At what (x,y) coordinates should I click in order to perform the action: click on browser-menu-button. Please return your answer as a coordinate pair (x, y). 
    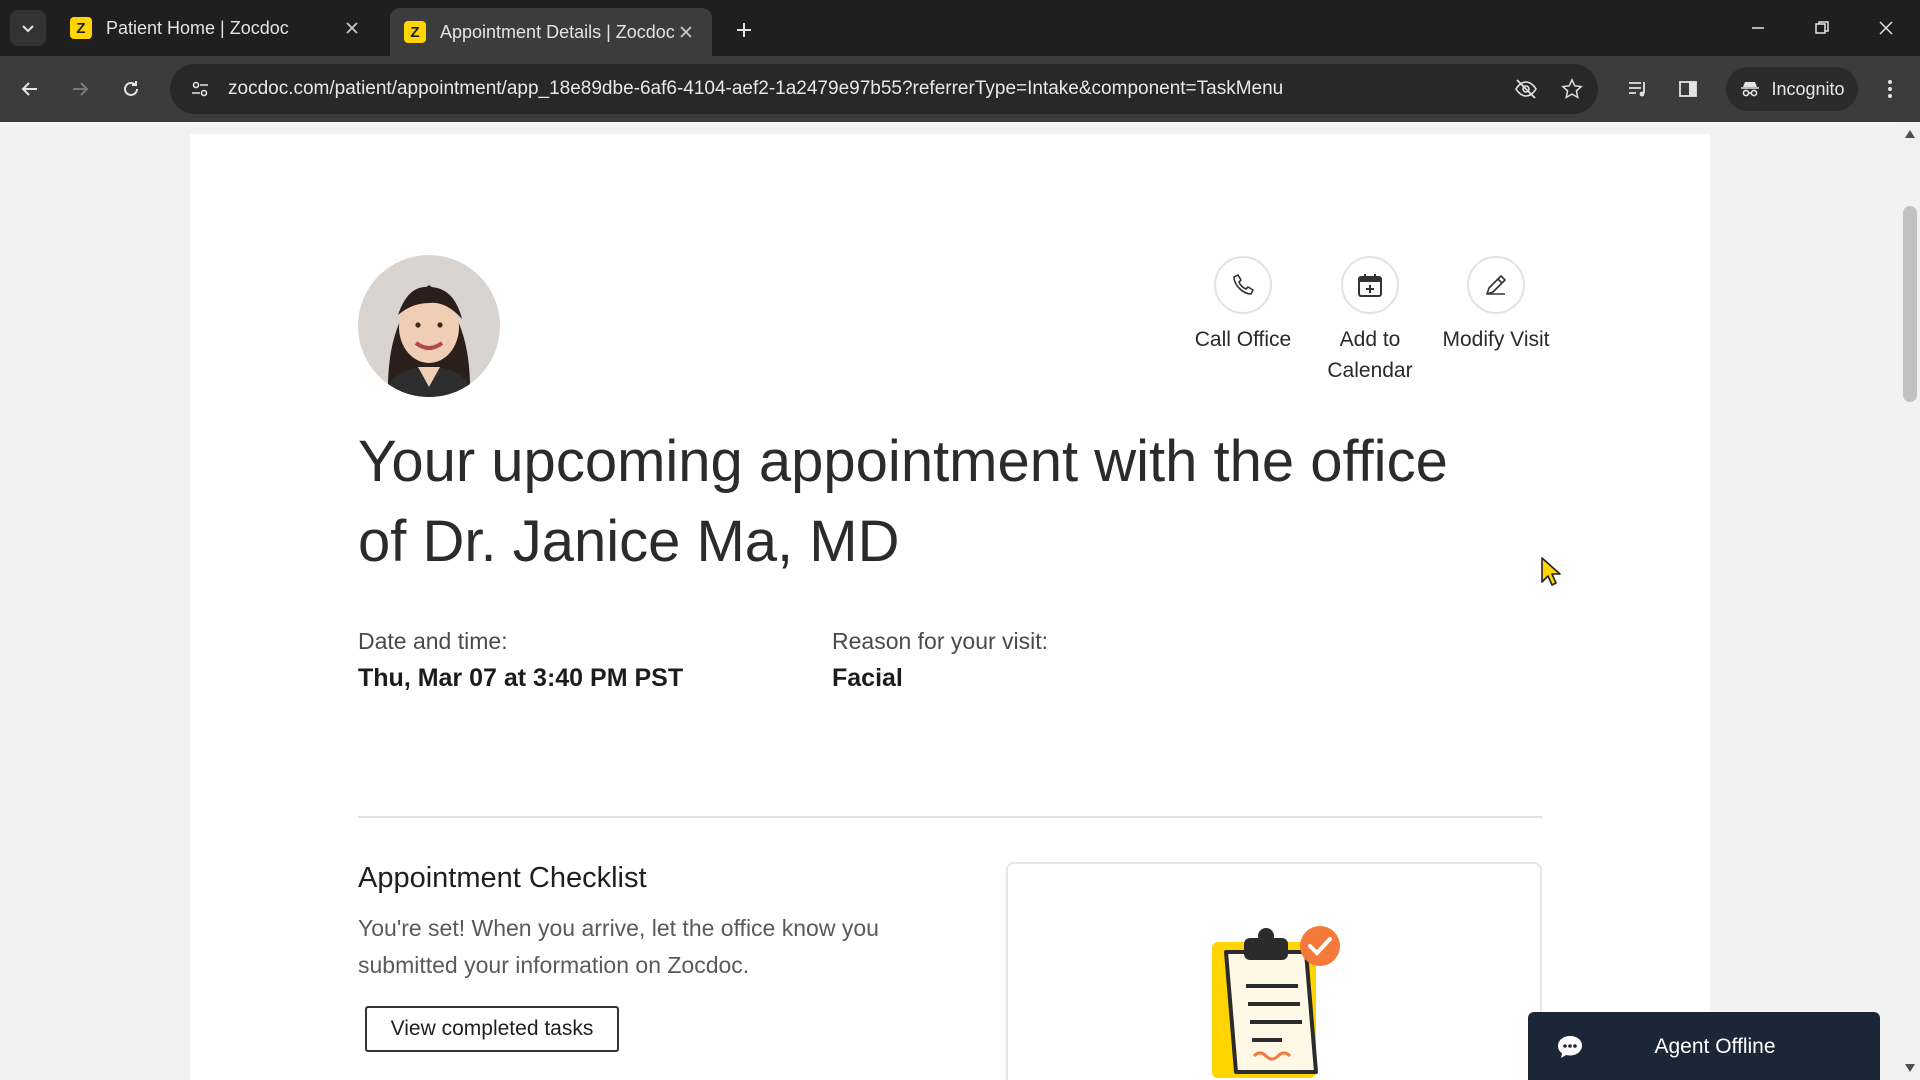
    Looking at the image, I should click on (1890, 89).